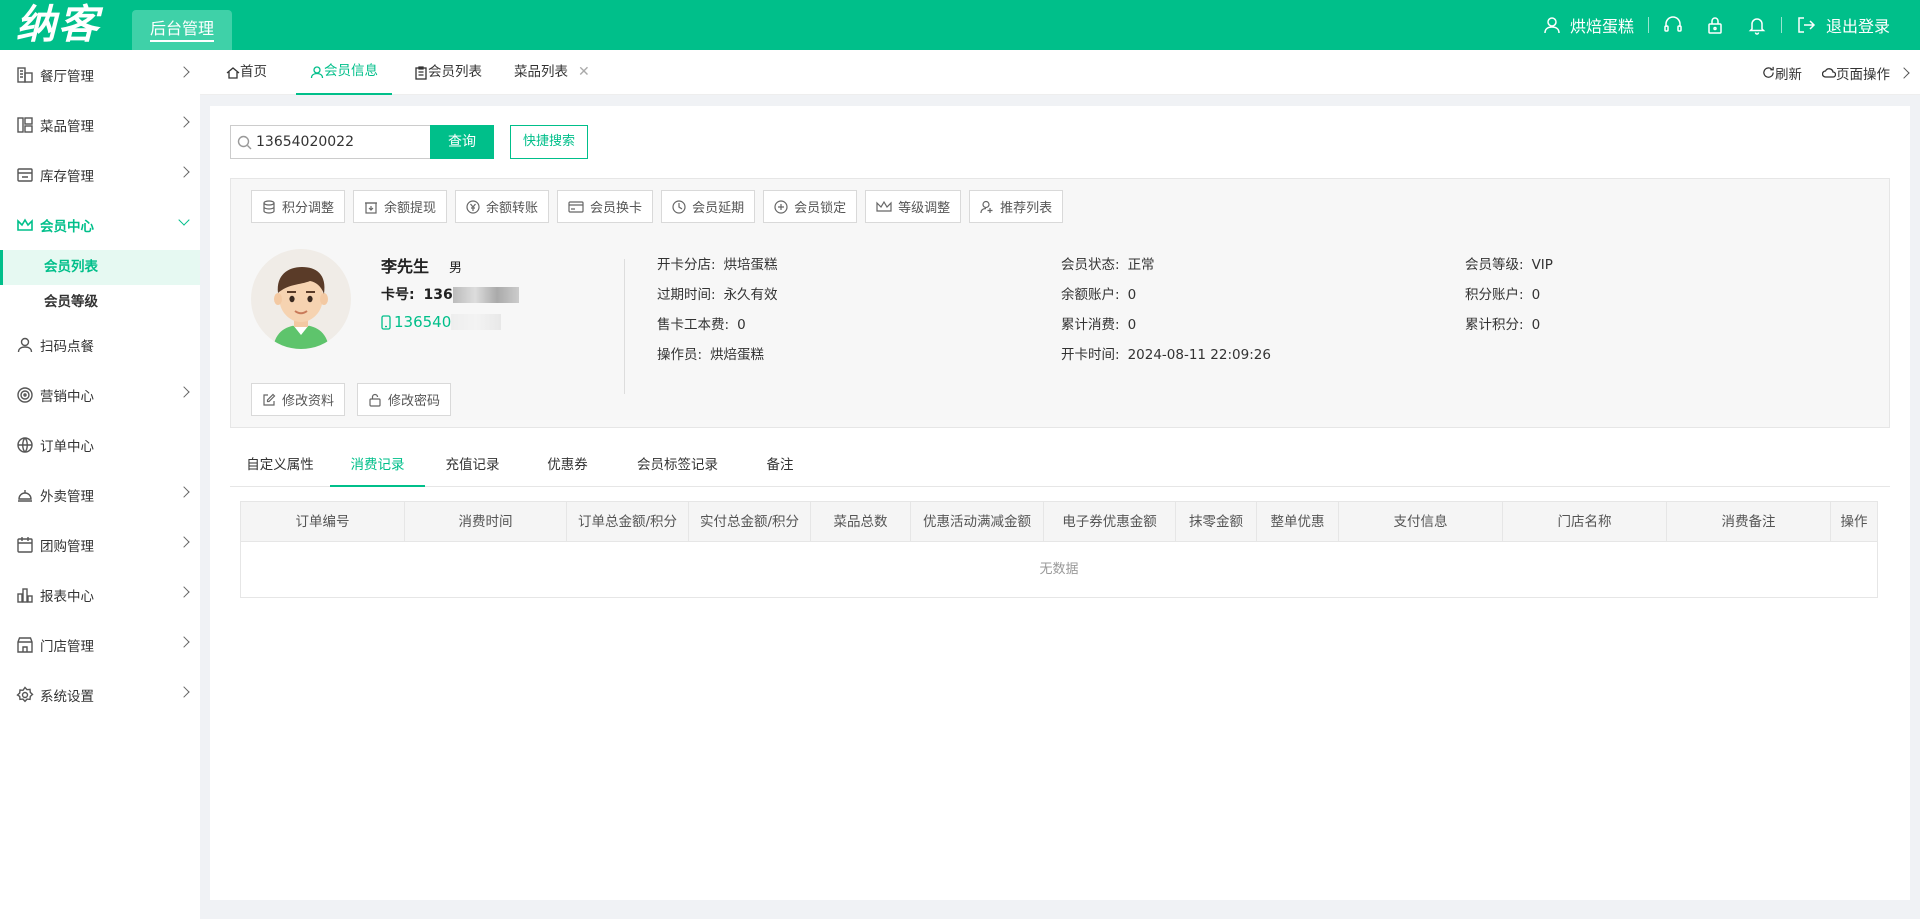  What do you see at coordinates (414, 401) in the screenshot?
I see `edit-password-label: 修改密码` at bounding box center [414, 401].